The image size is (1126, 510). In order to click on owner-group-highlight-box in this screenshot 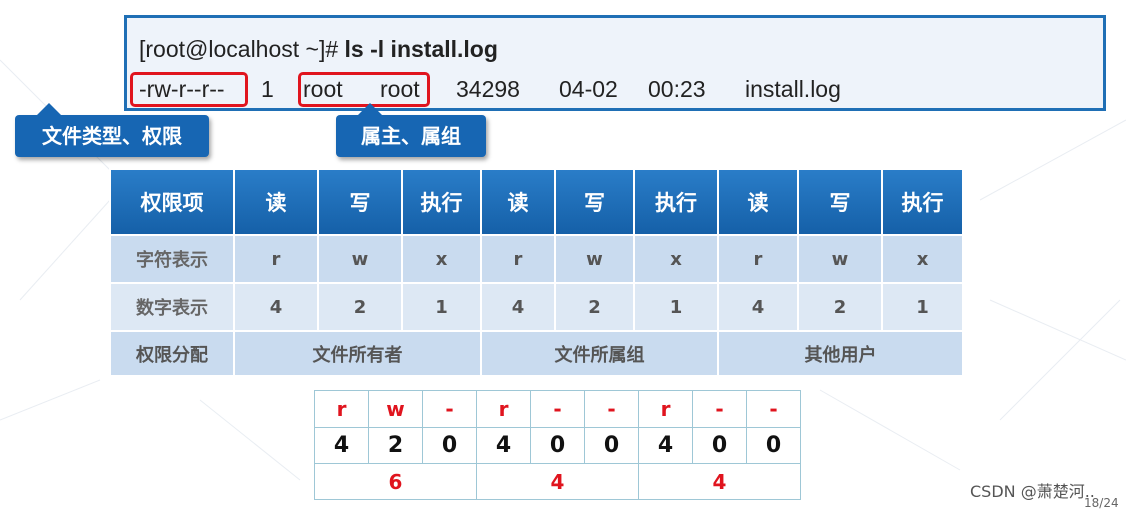, I will do `click(364, 89)`.